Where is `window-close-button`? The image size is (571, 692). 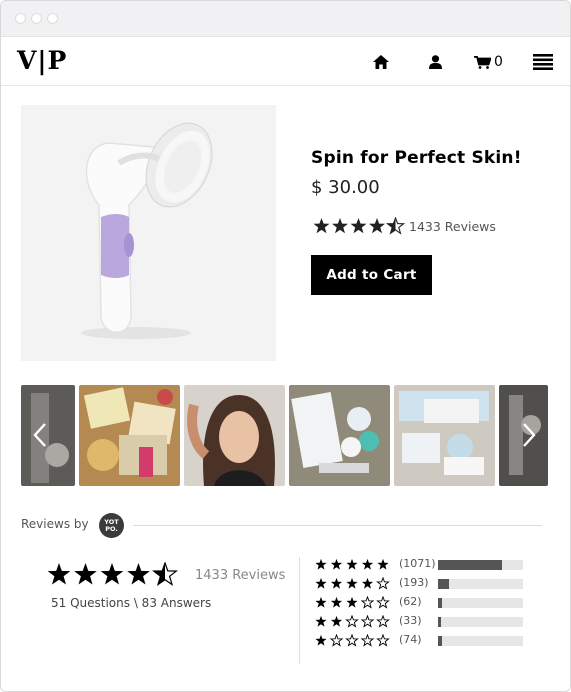
window-close-button is located at coordinates (20, 18).